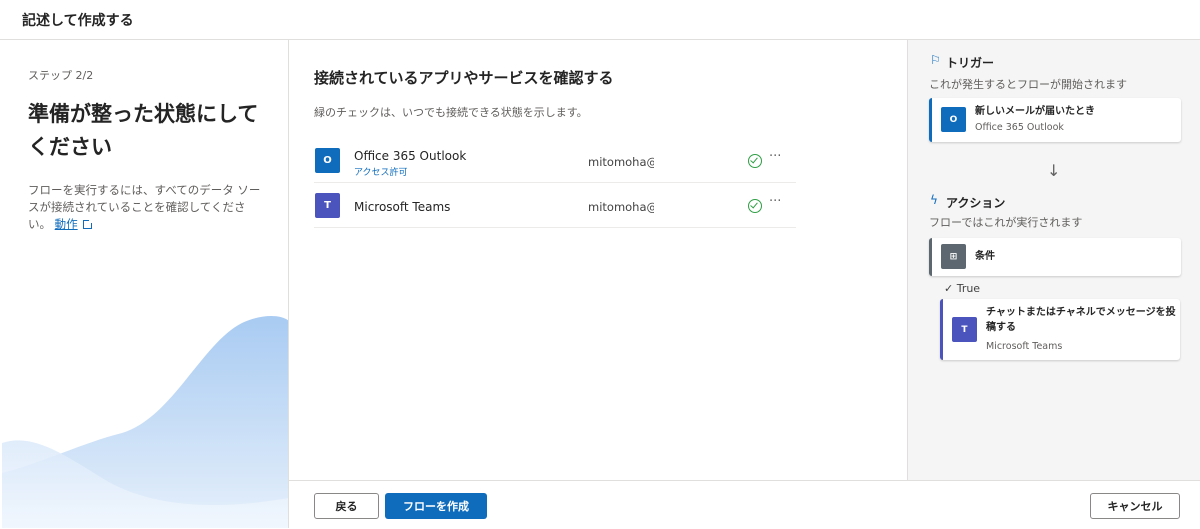  I want to click on learn-more-link: 動作, so click(66, 224).